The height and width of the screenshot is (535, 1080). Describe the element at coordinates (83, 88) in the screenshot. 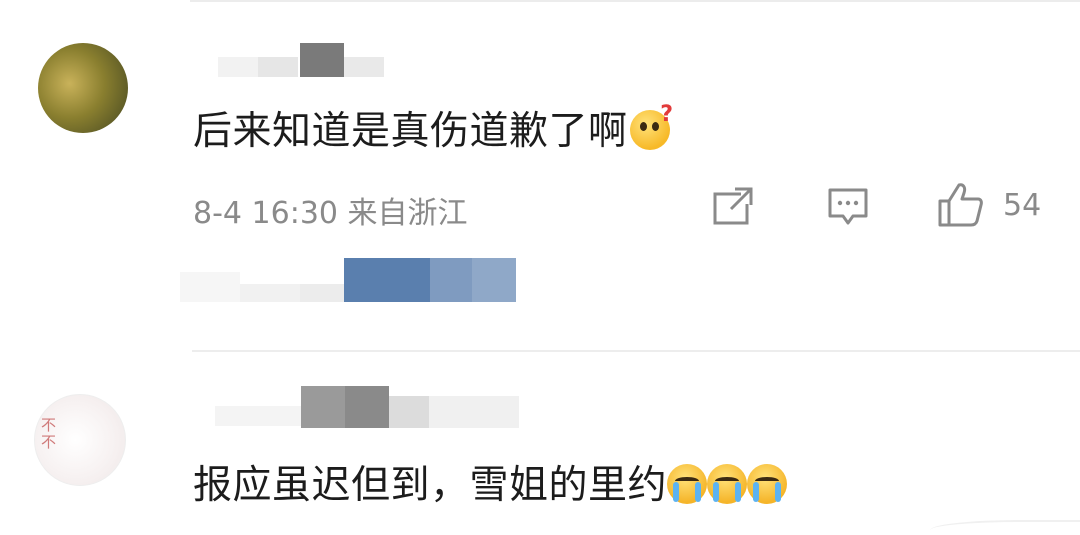

I see `avatar` at that location.